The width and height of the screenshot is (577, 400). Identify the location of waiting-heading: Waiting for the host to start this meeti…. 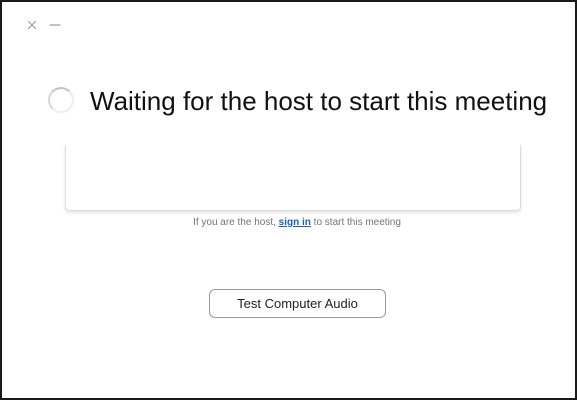
(319, 101).